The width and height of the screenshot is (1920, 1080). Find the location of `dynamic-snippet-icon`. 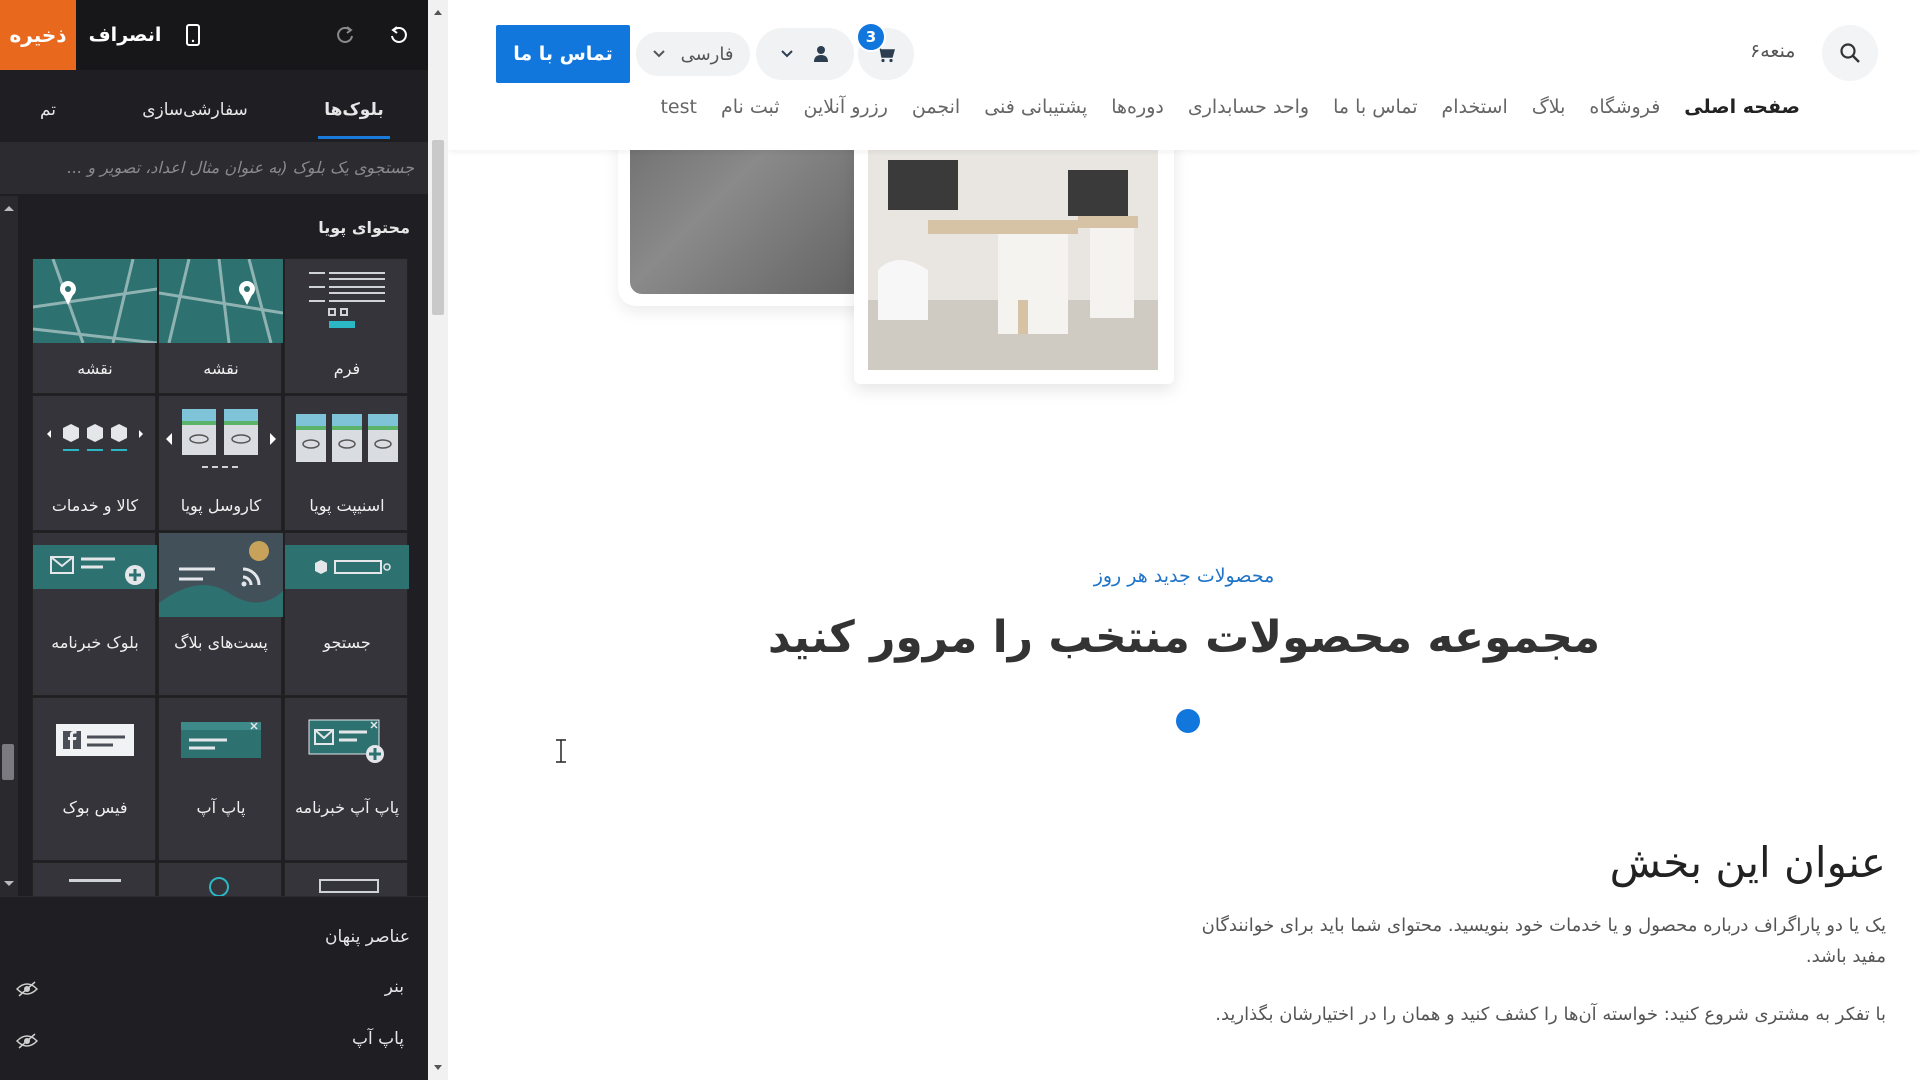

dynamic-snippet-icon is located at coordinates (347, 438).